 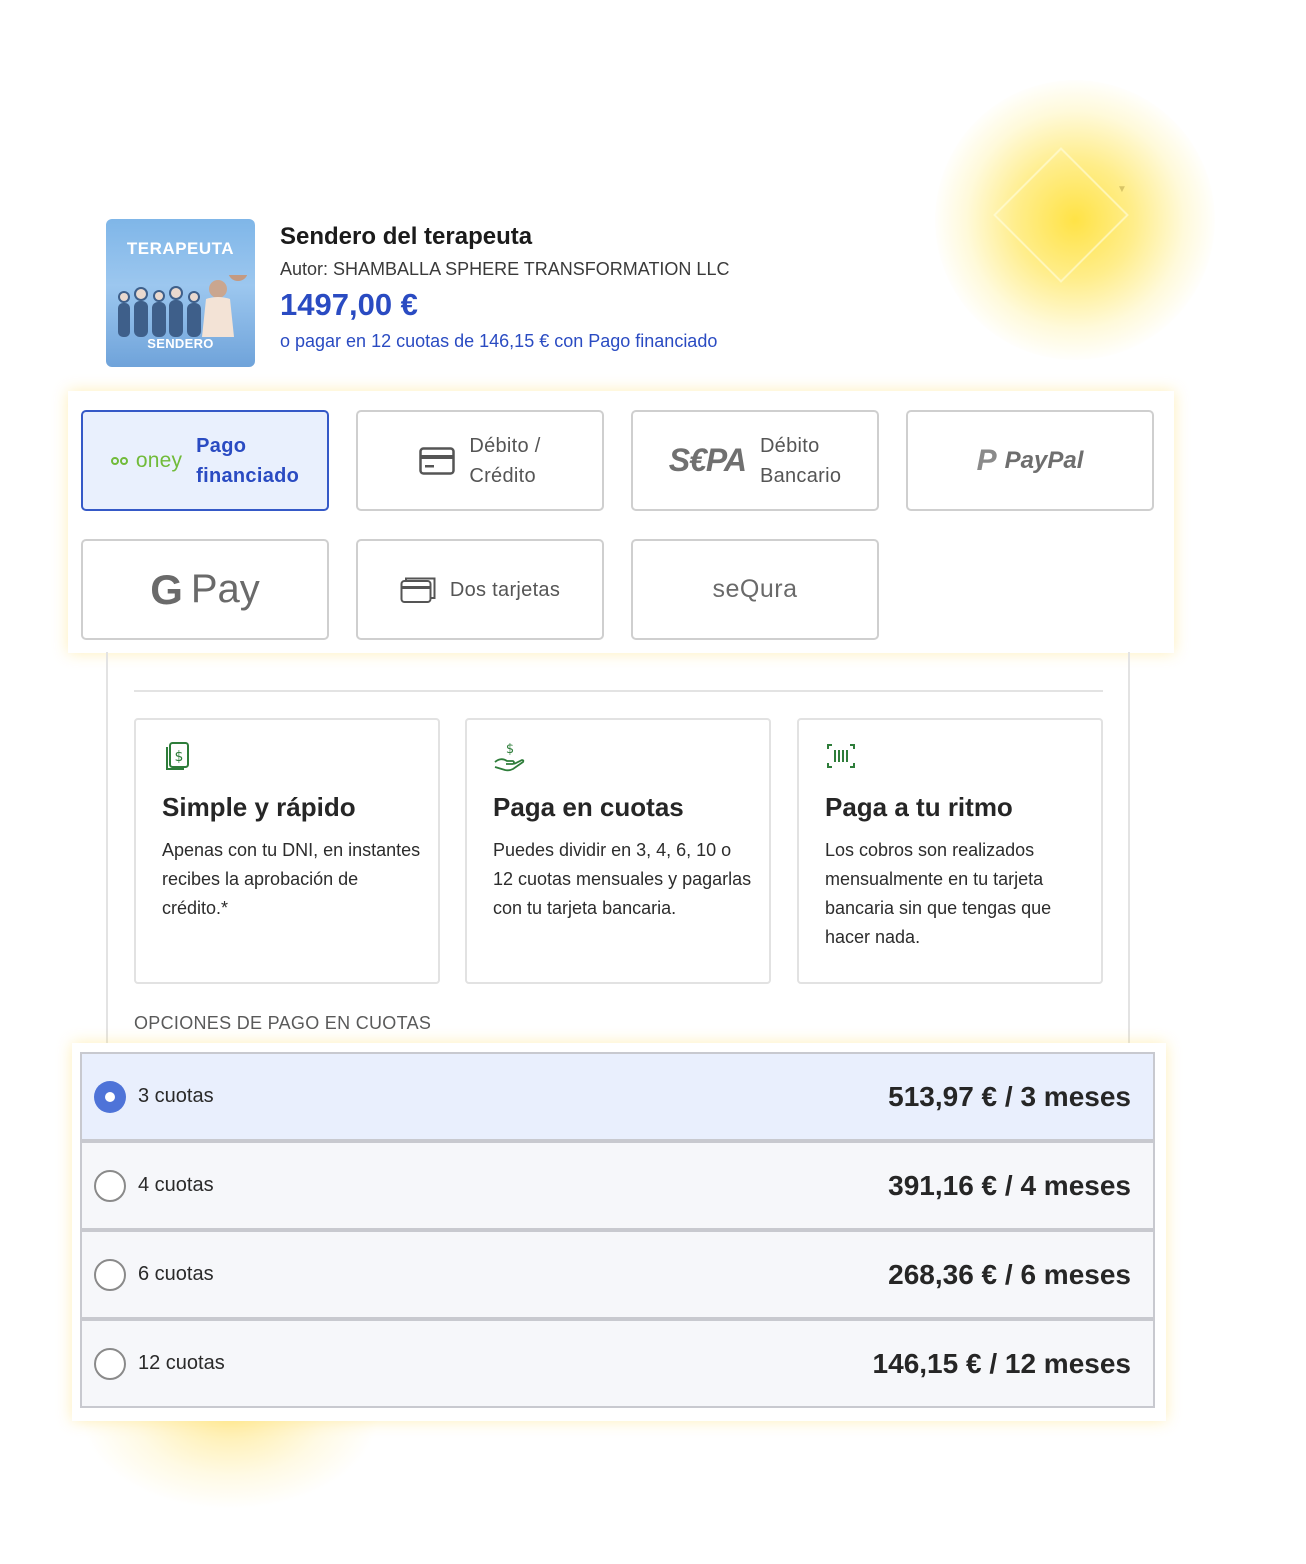 I want to click on payment-method-sequra: seQura, so click(x=755, y=589).